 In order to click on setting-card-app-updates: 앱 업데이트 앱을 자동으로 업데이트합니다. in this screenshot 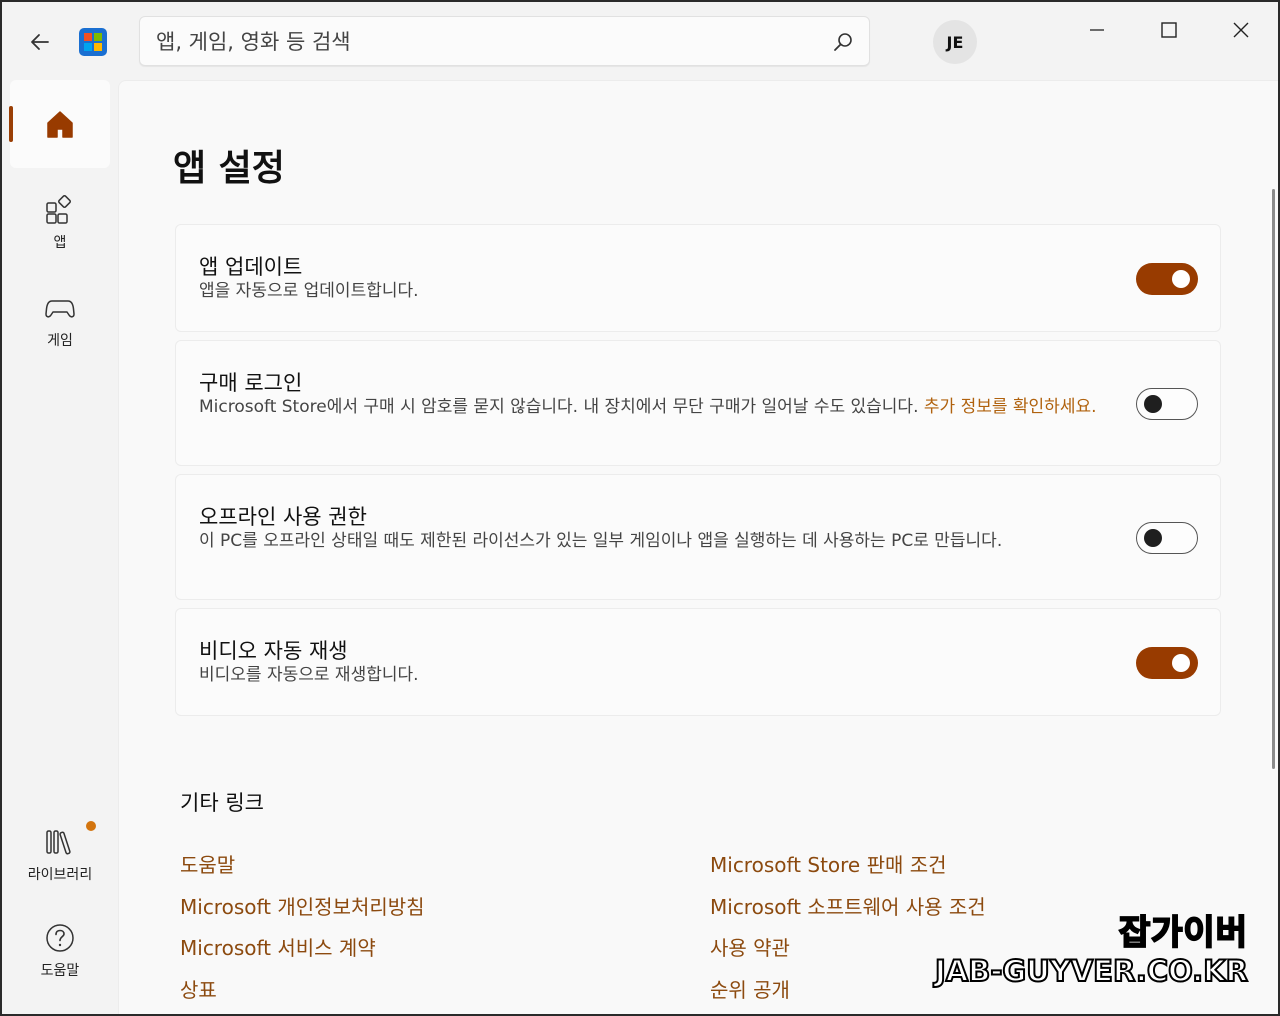, I will do `click(698, 278)`.